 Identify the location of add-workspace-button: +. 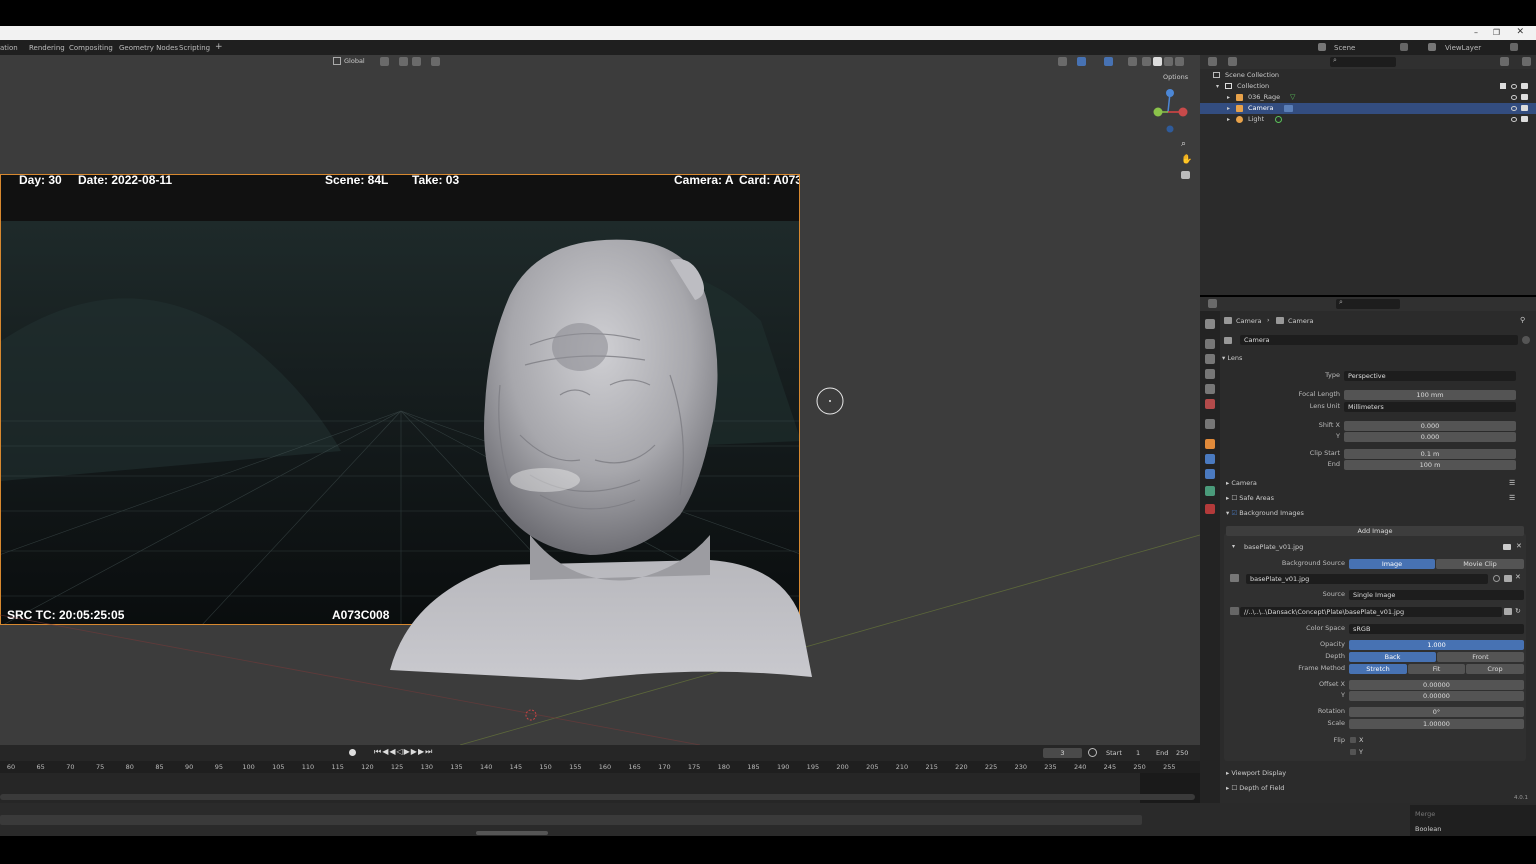
(219, 47).